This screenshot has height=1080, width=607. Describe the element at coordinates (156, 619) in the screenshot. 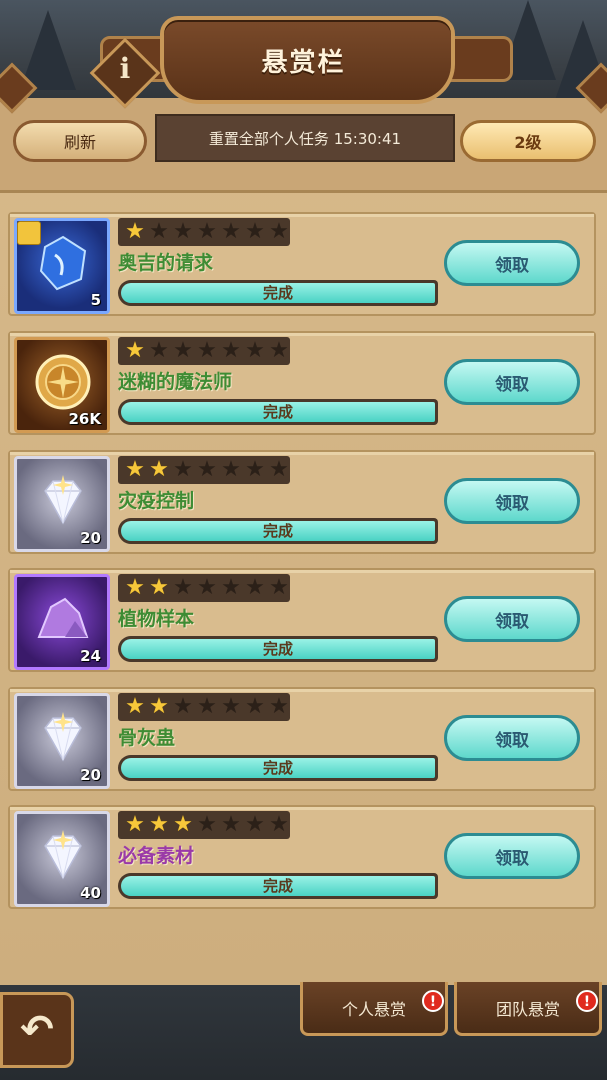

I see `quest-name: 植物样本` at that location.